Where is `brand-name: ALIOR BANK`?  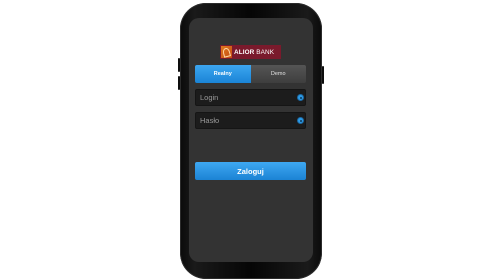
brand-name: ALIOR BANK is located at coordinates (254, 52).